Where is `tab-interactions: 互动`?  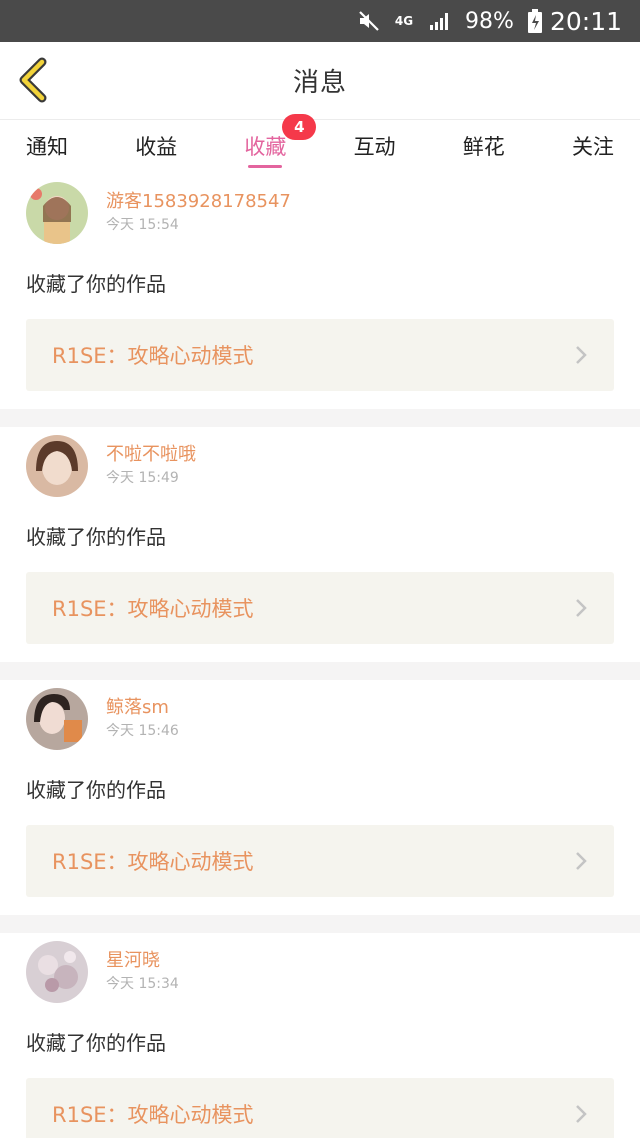
tab-interactions: 互动 is located at coordinates (375, 146).